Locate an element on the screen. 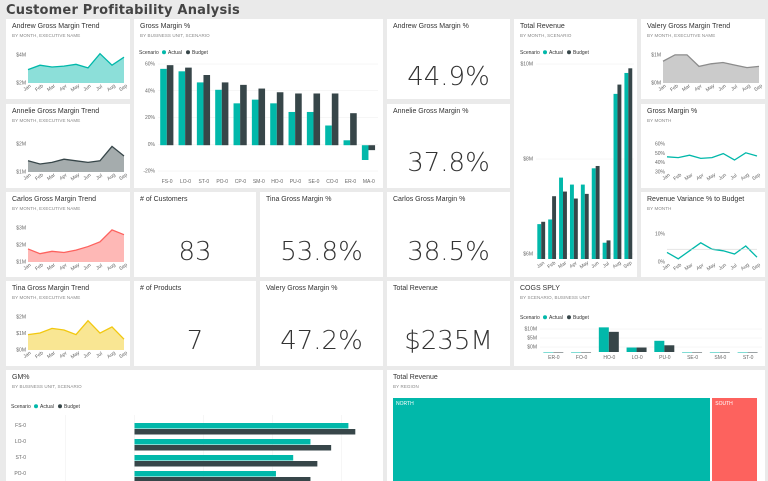 Image resolution: width=768 pixels, height=481 pixels. y-tick-label: 50% is located at coordinates (660, 154).